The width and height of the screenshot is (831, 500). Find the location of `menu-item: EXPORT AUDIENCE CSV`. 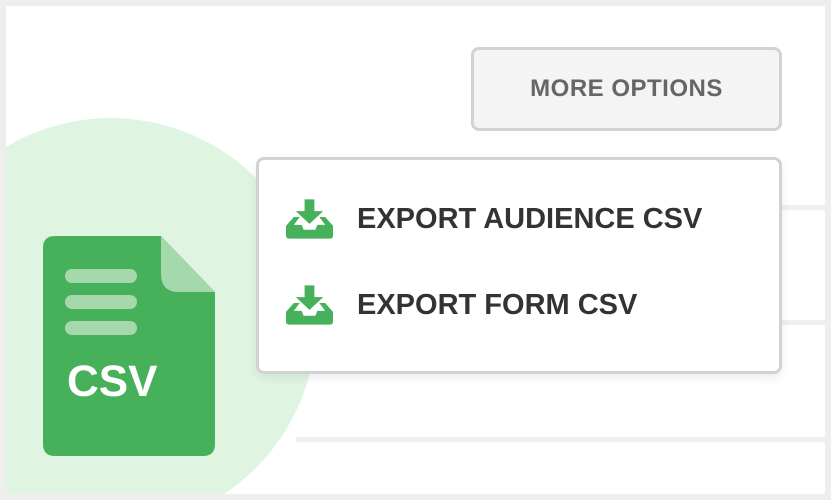

menu-item: EXPORT AUDIENCE CSV is located at coordinates (532, 219).